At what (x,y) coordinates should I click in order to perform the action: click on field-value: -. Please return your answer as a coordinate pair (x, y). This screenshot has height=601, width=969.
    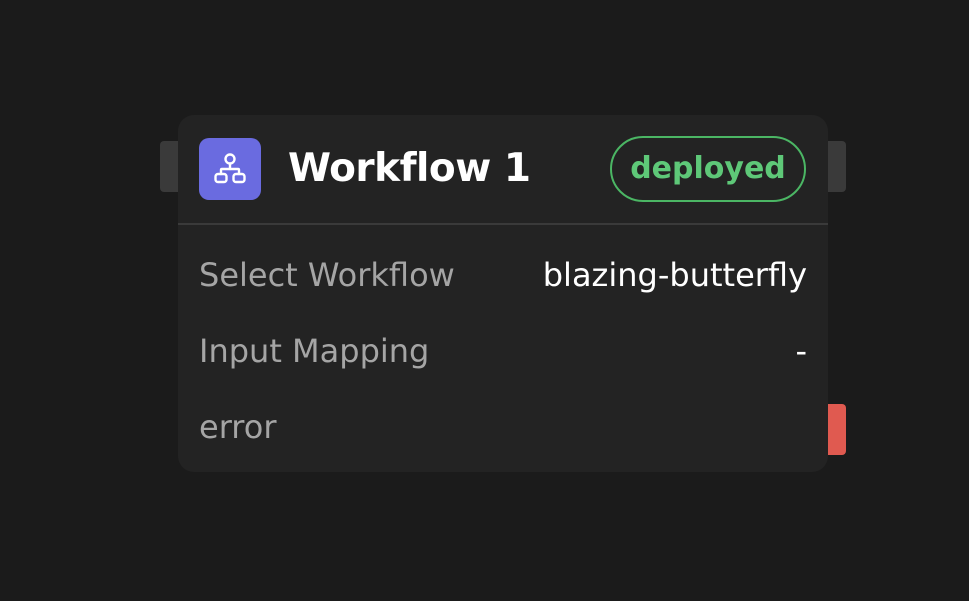
    Looking at the image, I should click on (801, 351).